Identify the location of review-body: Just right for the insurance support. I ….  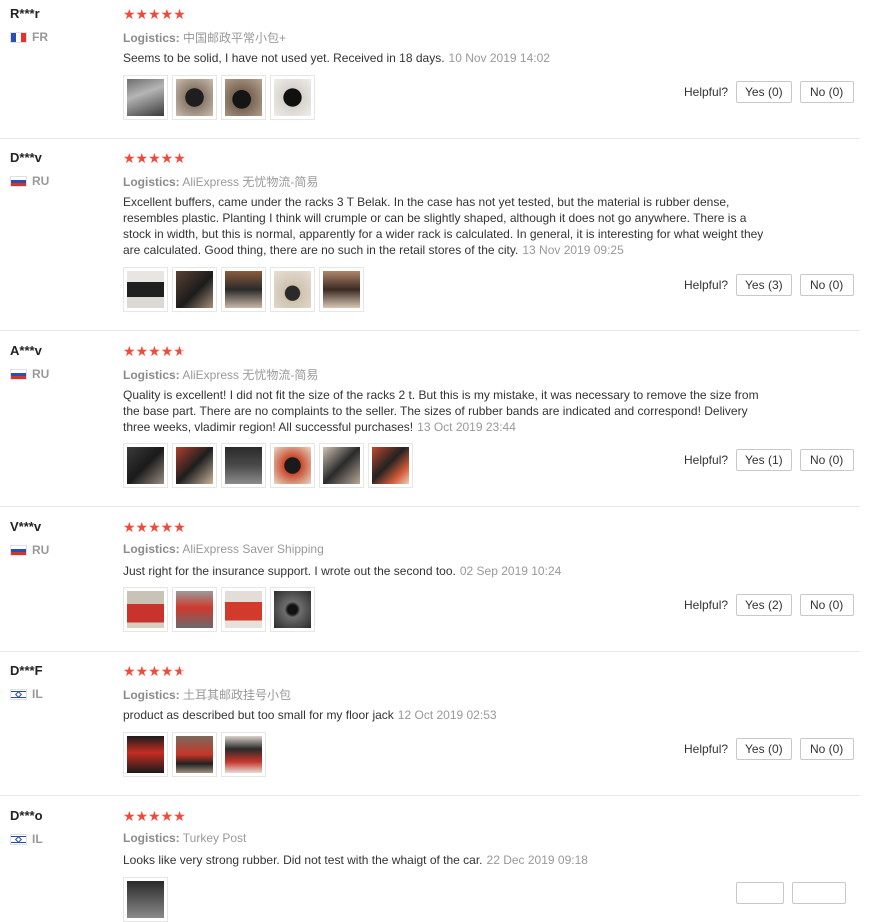
(289, 571).